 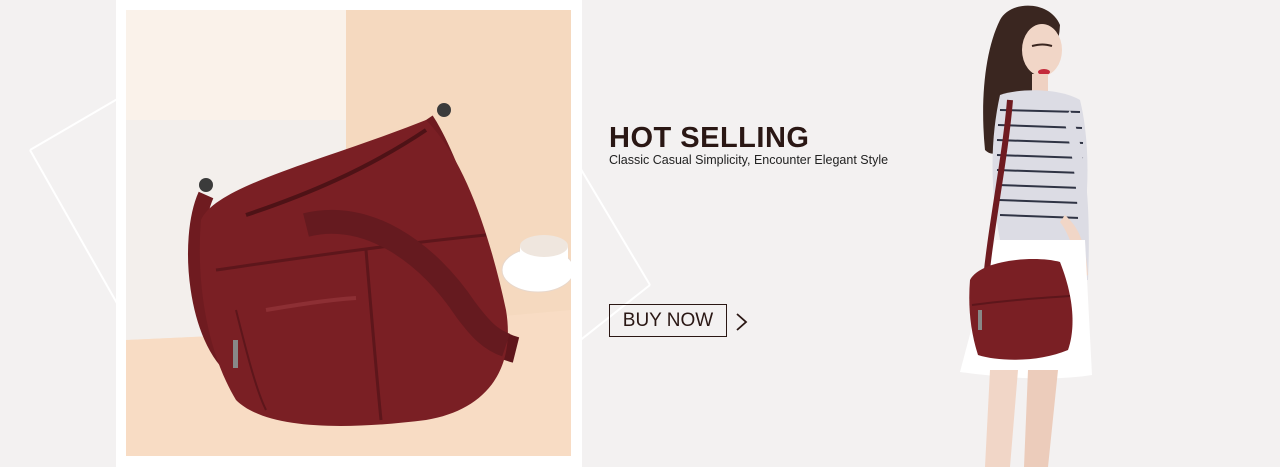 What do you see at coordinates (709, 138) in the screenshot?
I see `headline: HOT SELLING` at bounding box center [709, 138].